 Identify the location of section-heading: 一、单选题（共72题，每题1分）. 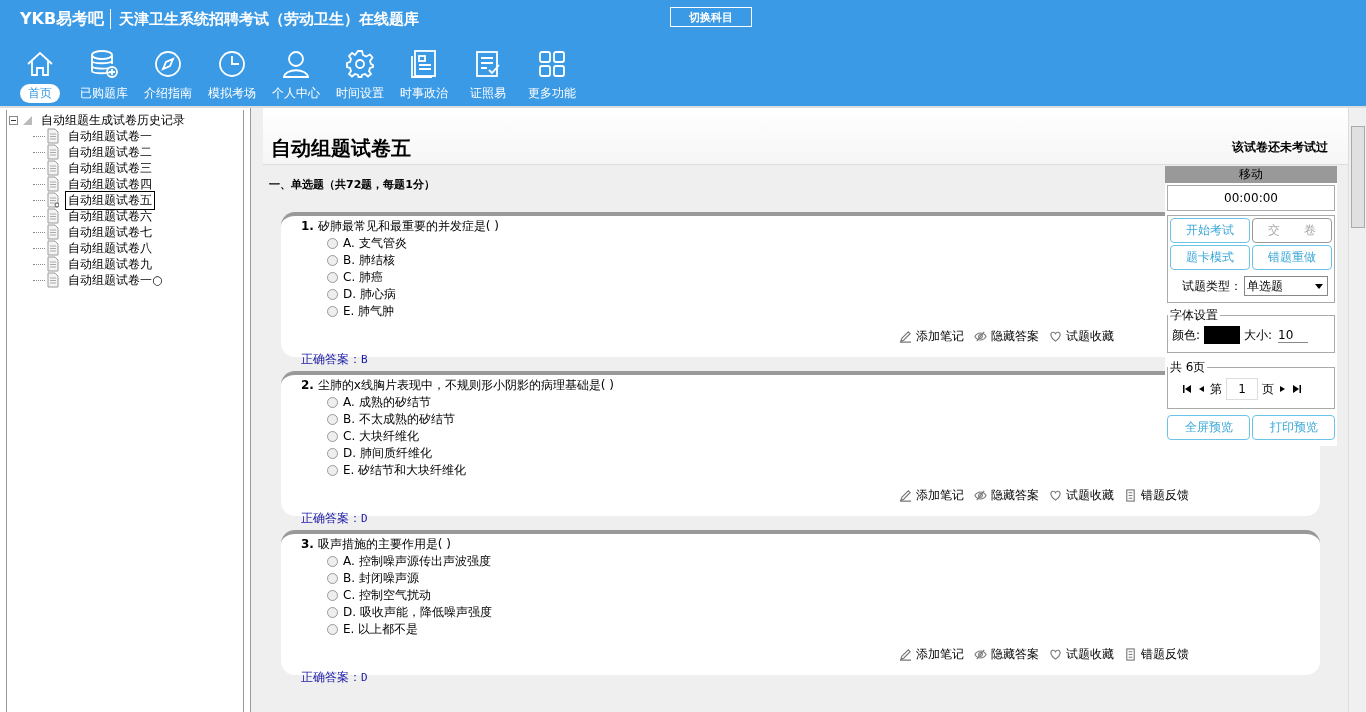
(351, 184).